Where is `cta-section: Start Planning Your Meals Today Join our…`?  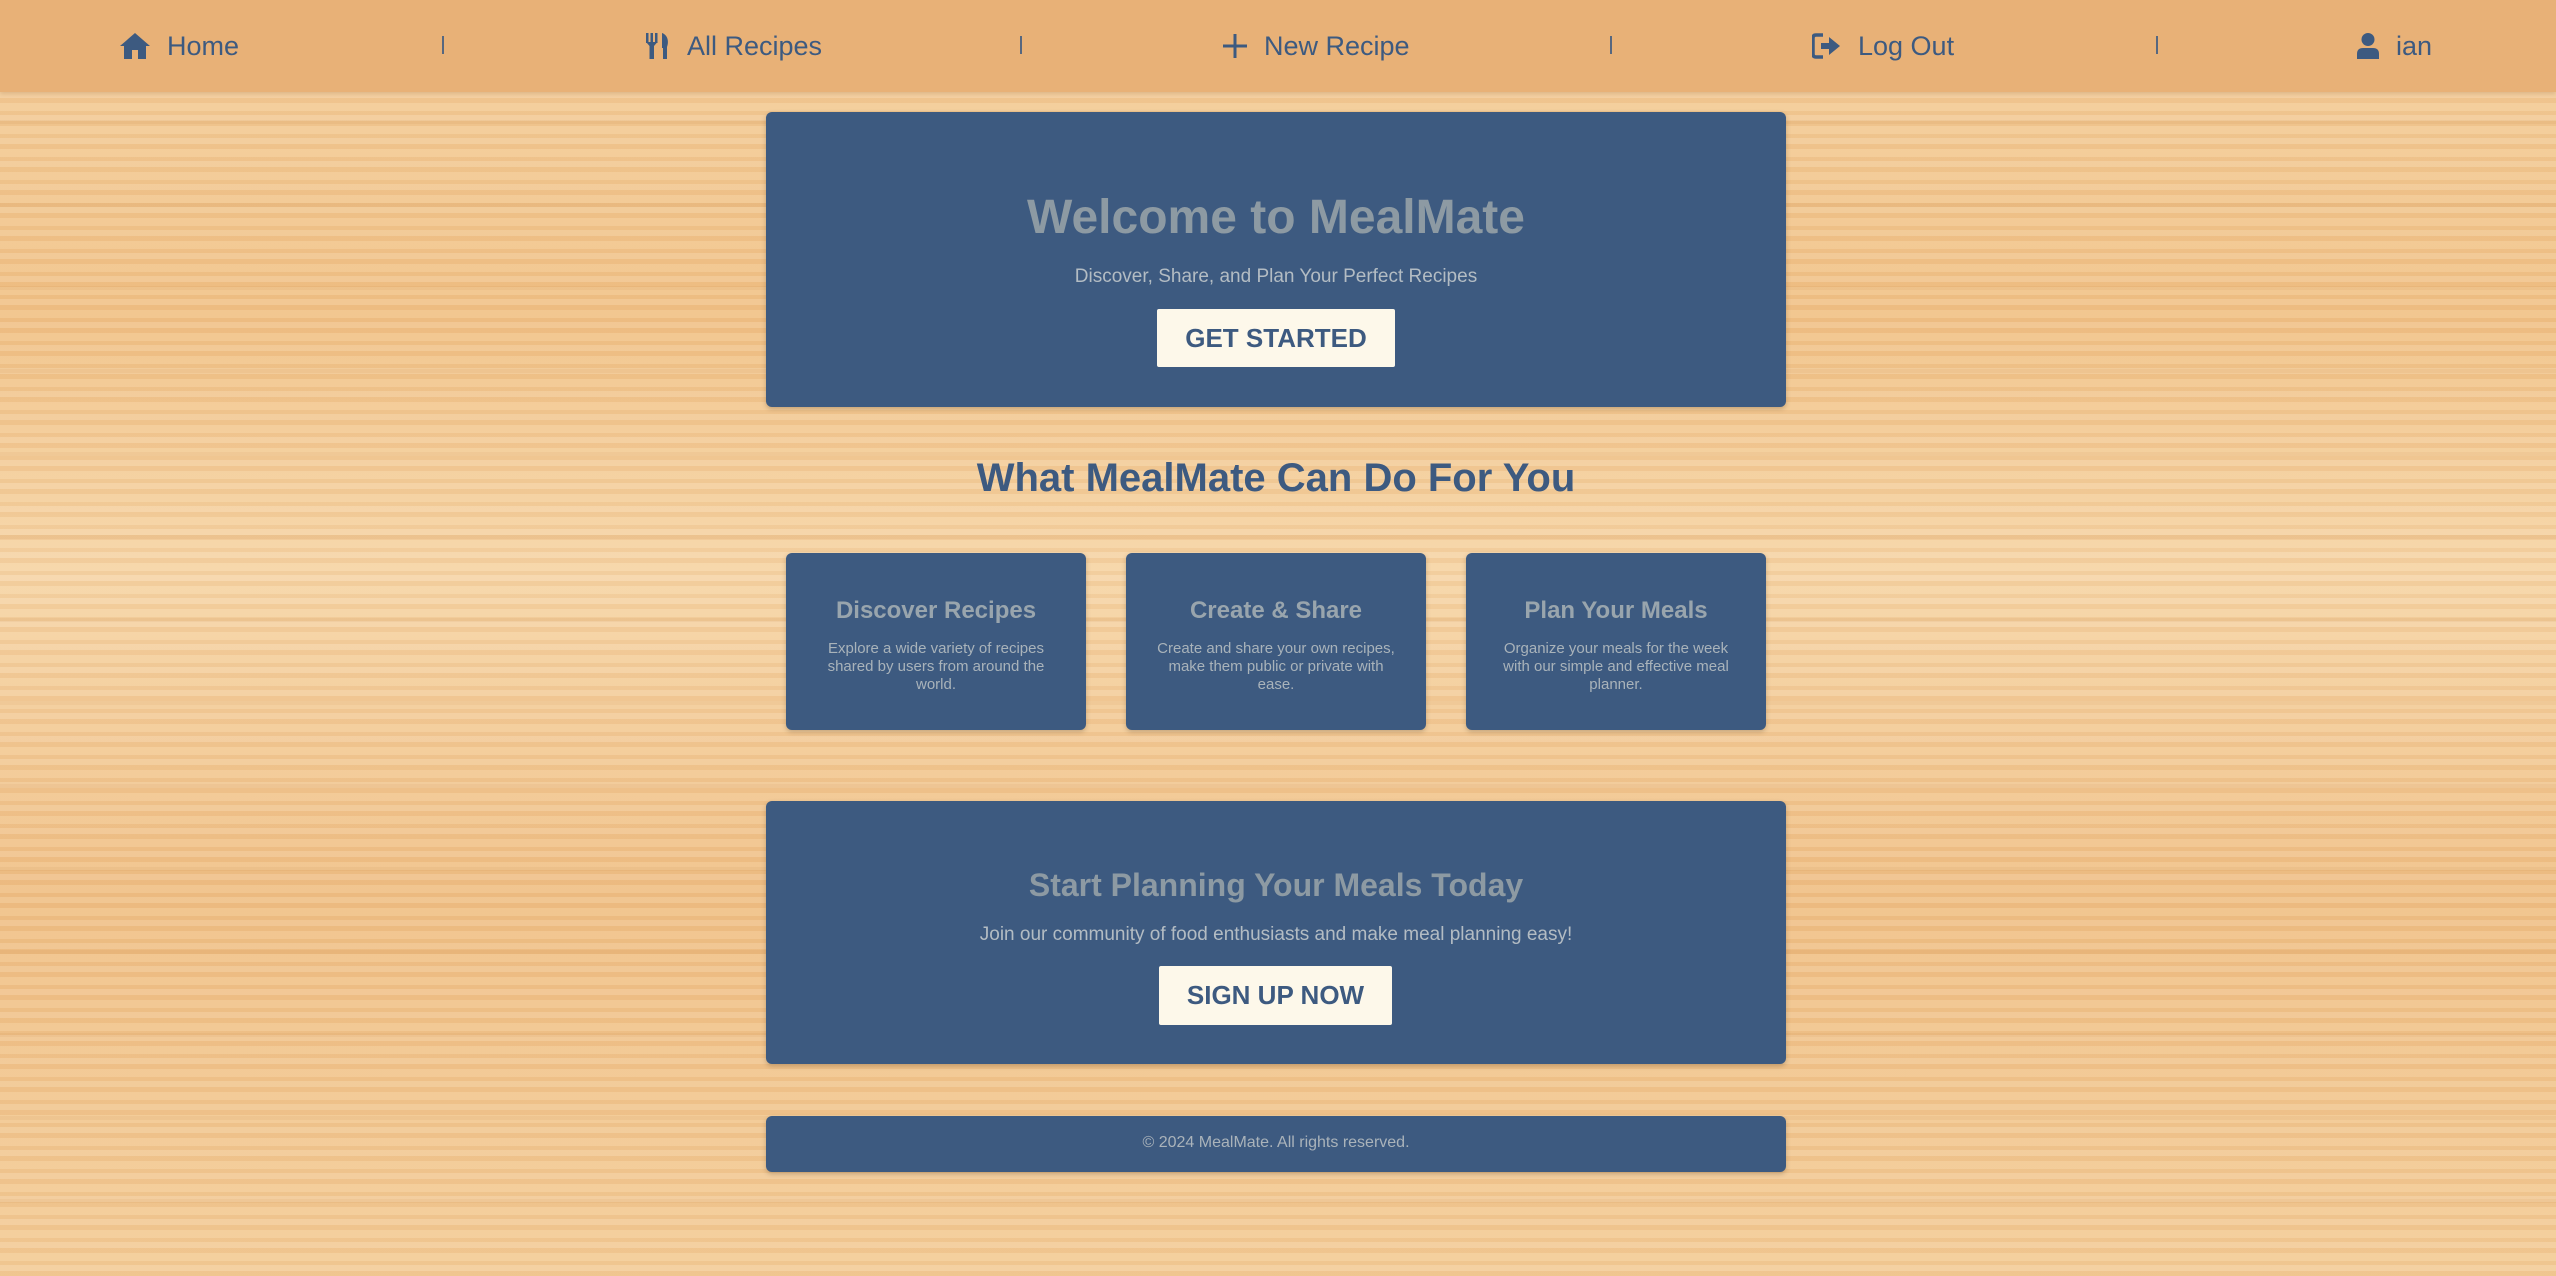
cta-section: Start Planning Your Meals Today Join our… is located at coordinates (1276, 932).